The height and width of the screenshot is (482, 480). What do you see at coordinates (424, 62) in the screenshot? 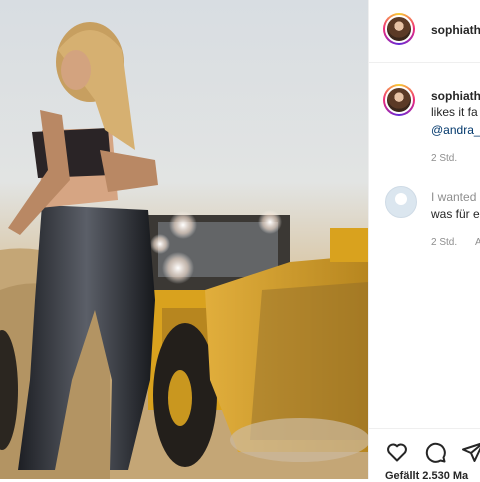
I see `header-divider` at bounding box center [424, 62].